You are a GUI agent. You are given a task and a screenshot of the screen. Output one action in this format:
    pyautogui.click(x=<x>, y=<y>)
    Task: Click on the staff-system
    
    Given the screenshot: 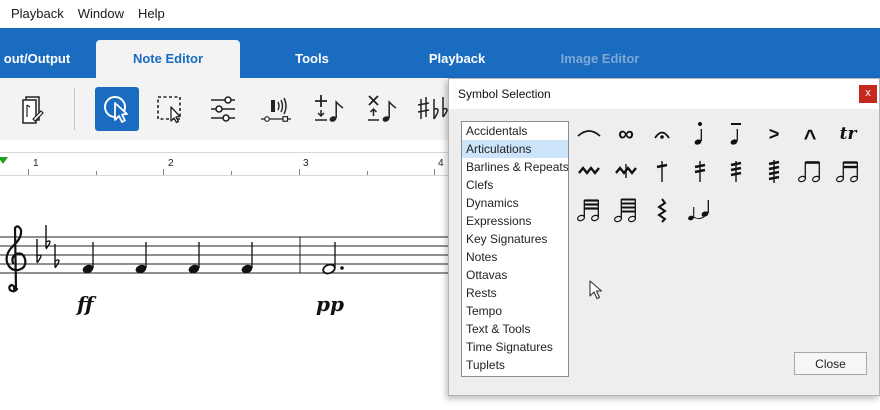 What is the action you would take?
    pyautogui.click(x=230, y=259)
    